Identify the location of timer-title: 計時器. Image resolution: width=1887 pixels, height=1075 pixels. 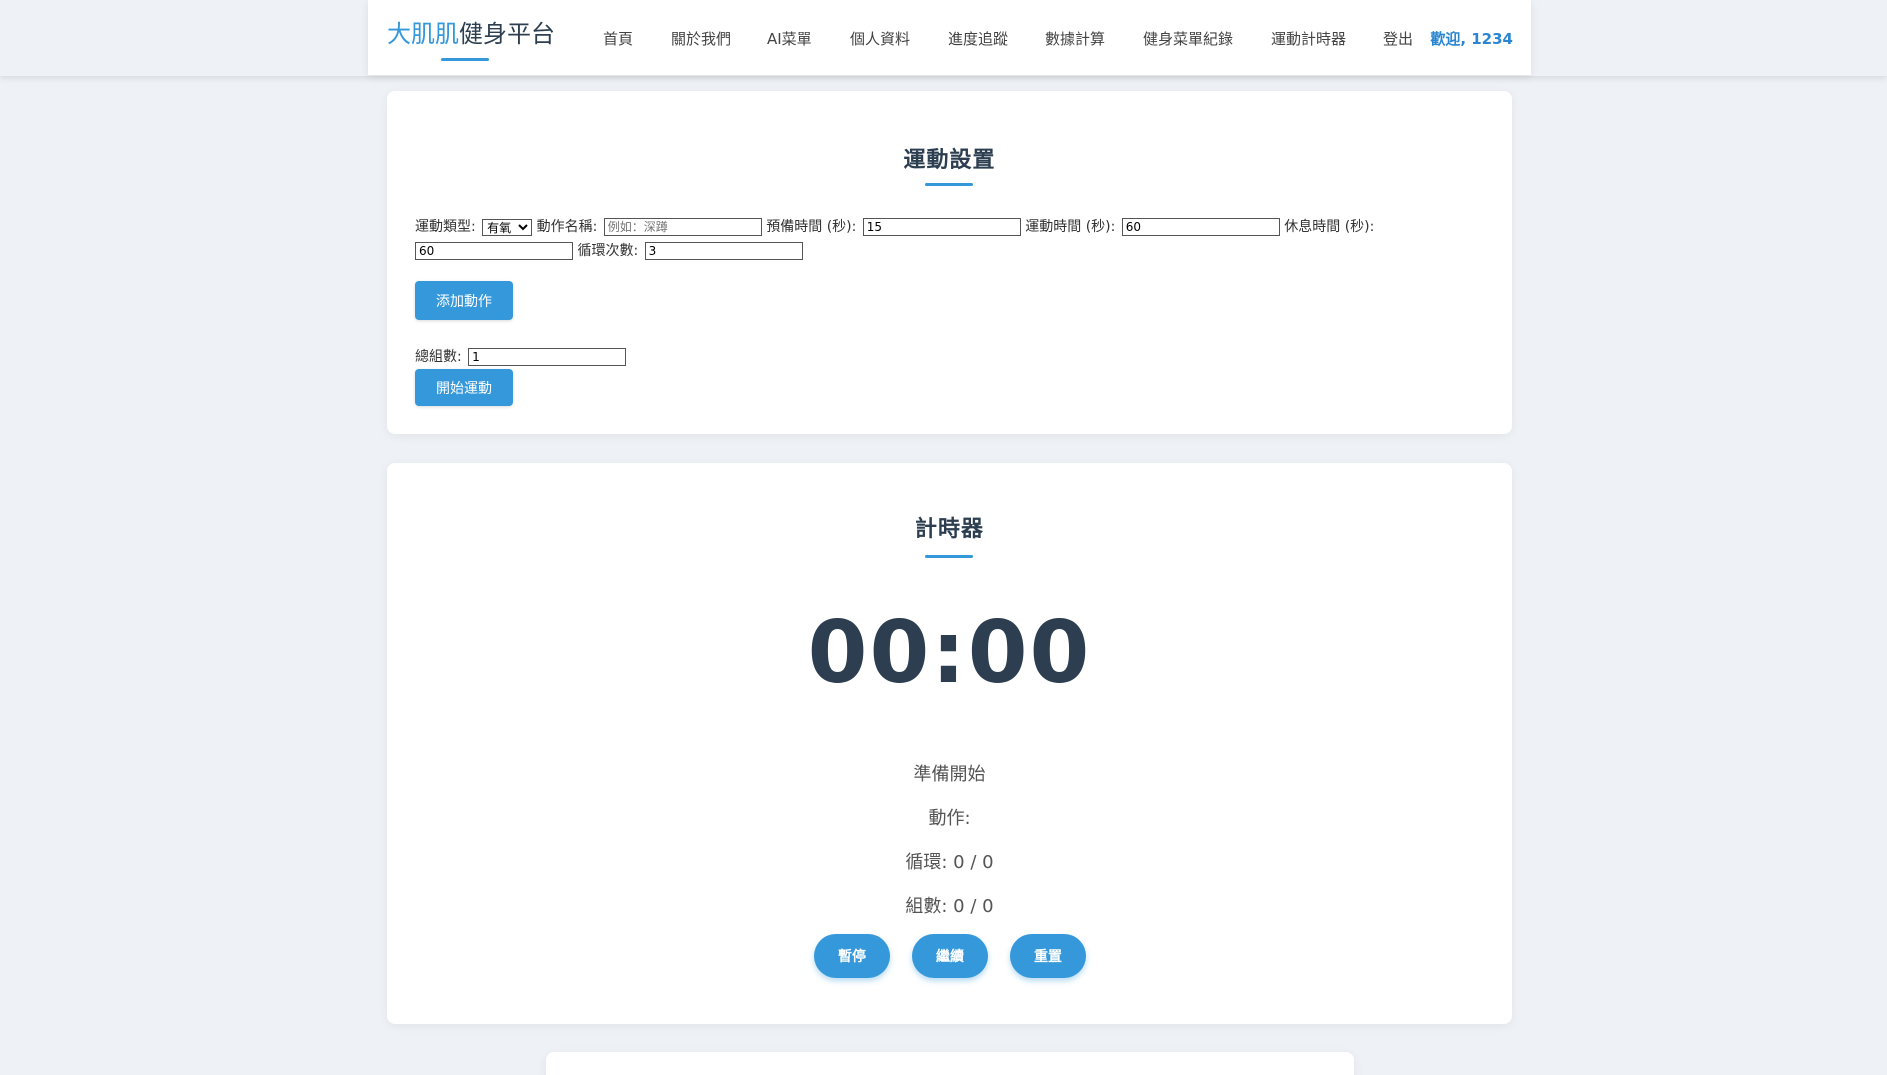
(949, 529).